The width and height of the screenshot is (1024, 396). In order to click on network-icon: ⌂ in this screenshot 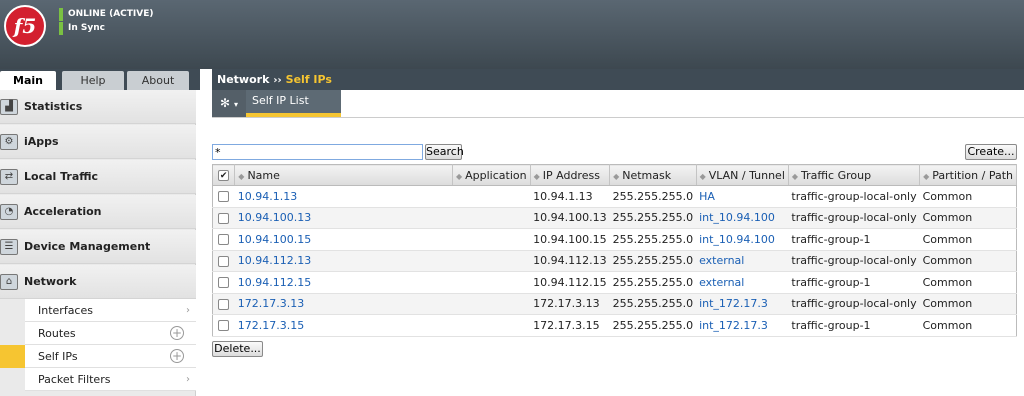, I will do `click(9, 282)`.